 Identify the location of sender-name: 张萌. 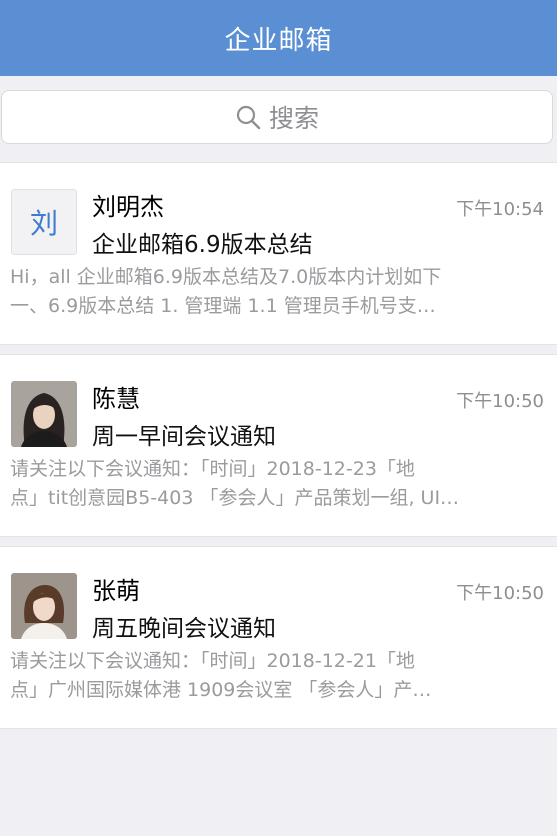
(116, 591).